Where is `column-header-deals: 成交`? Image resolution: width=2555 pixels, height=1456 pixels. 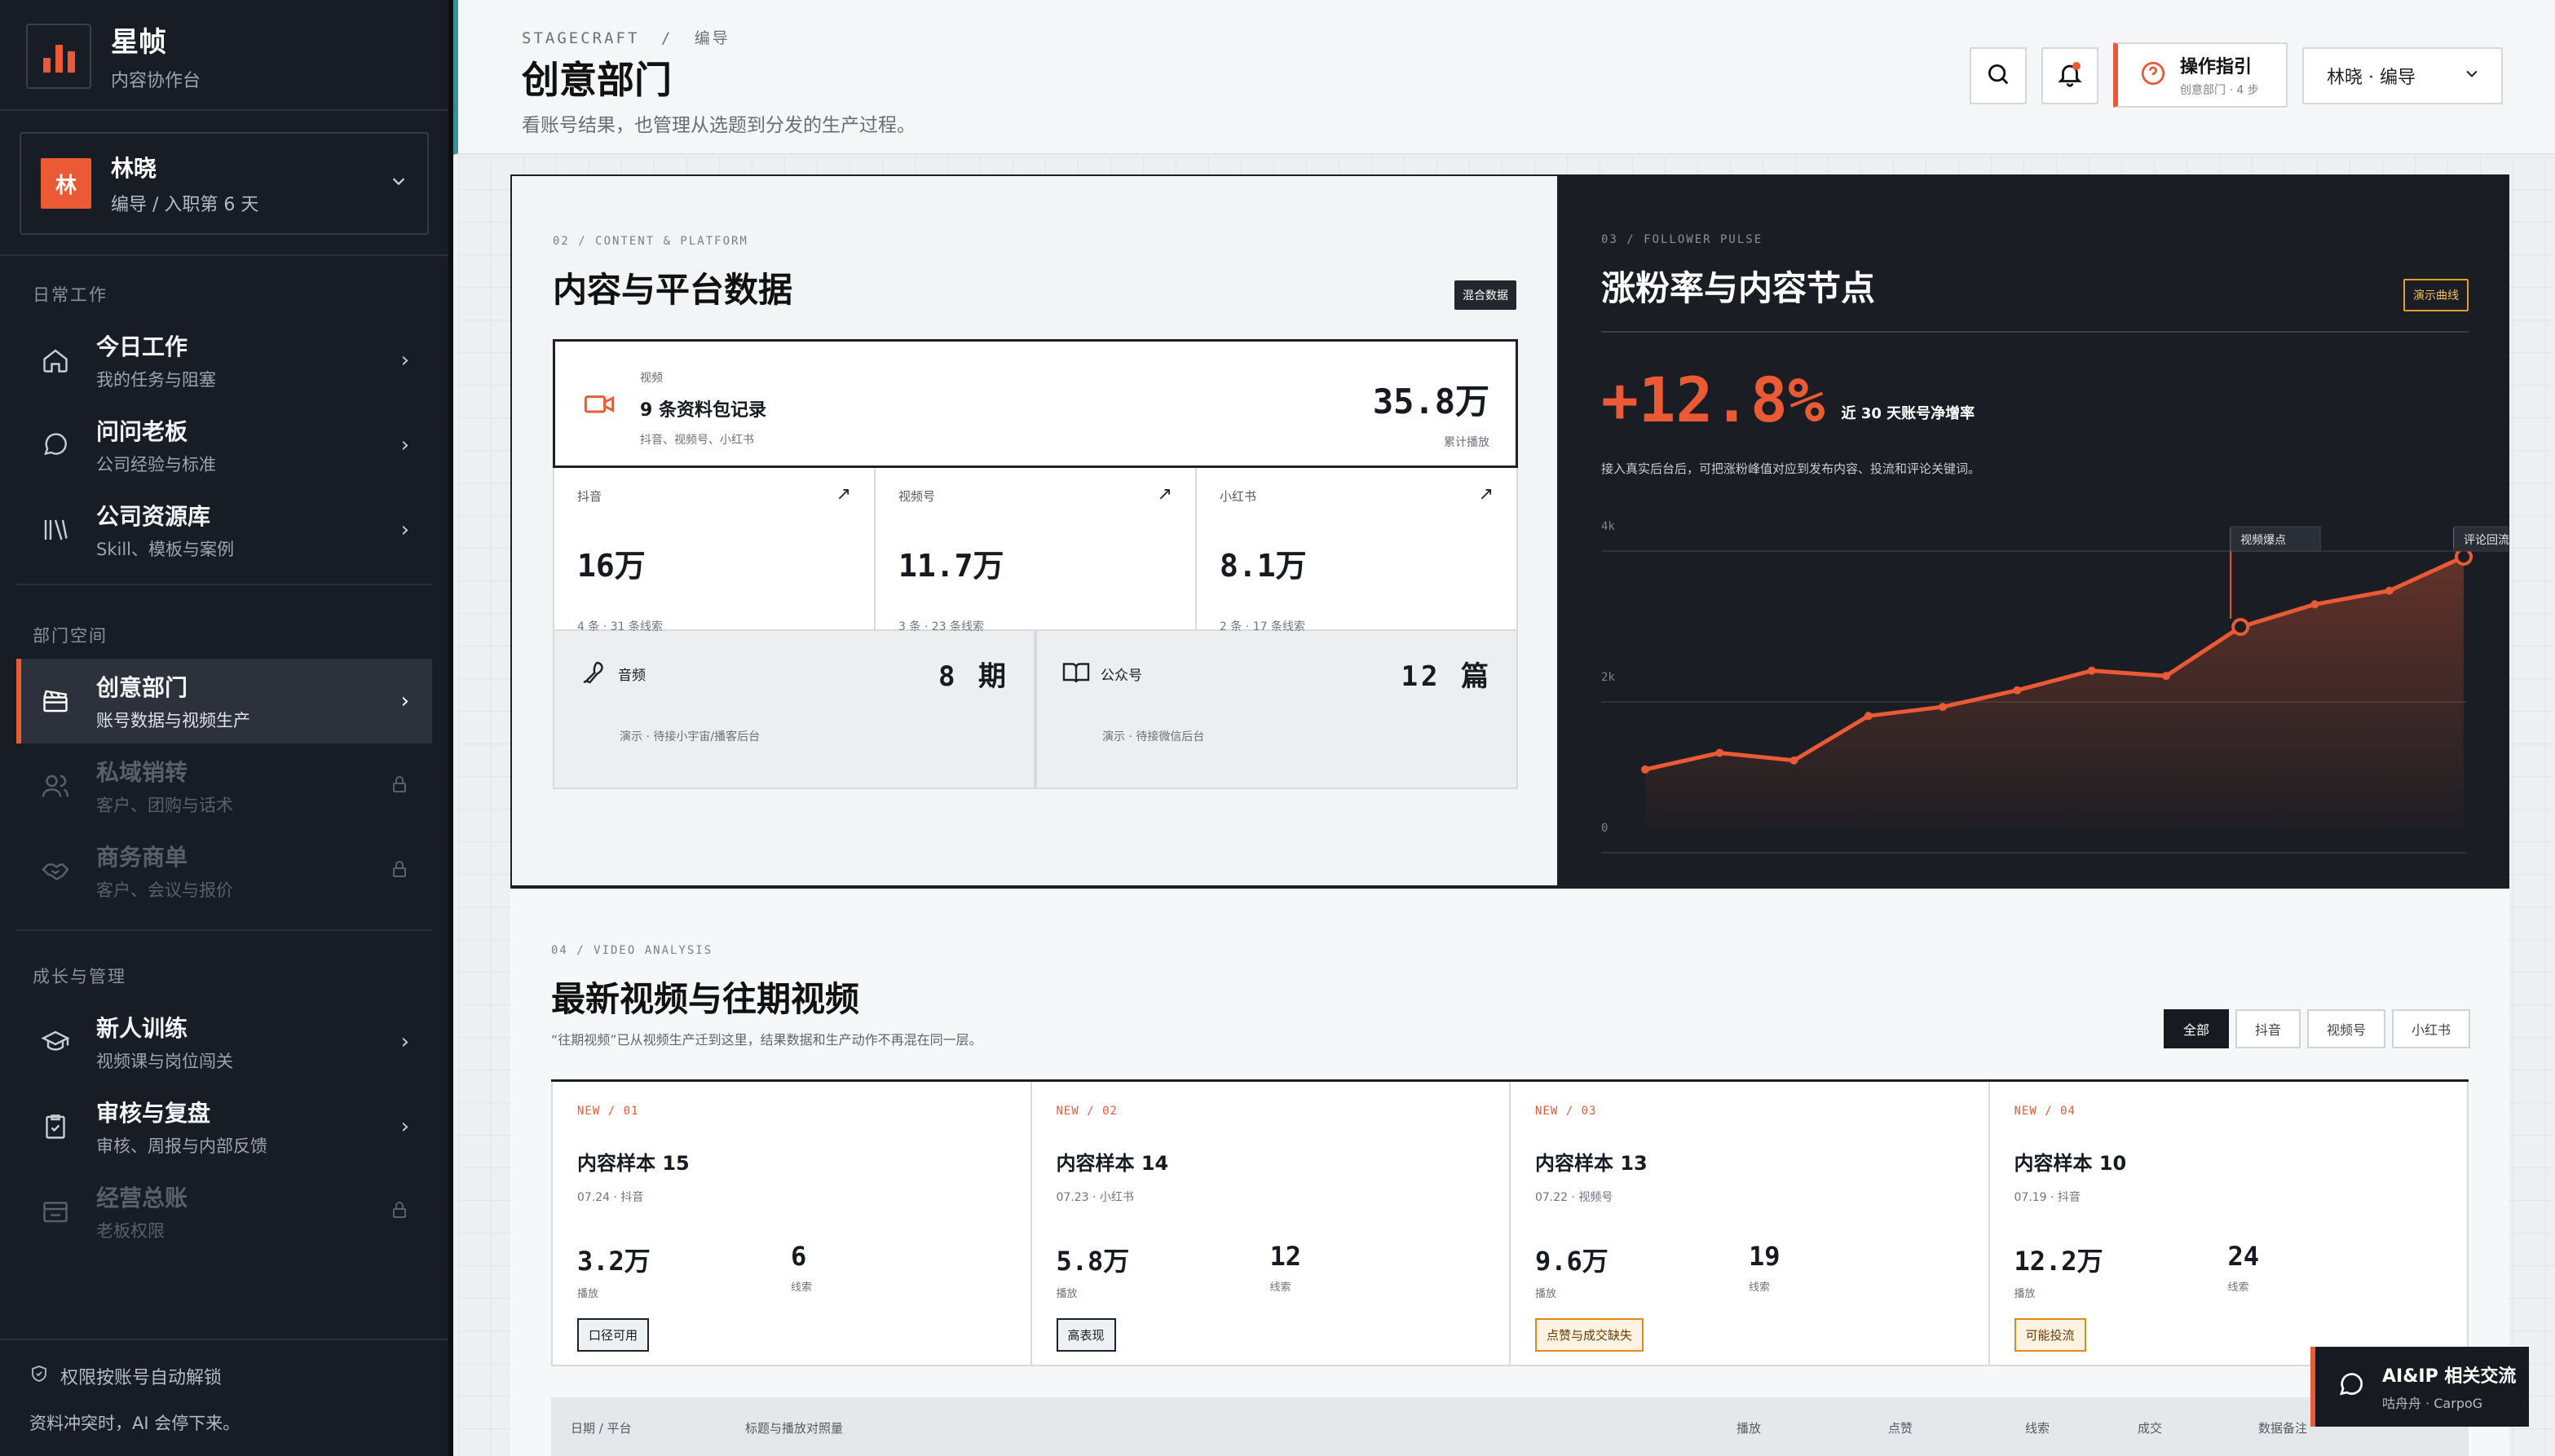
column-header-deals: 成交 is located at coordinates (2150, 1427).